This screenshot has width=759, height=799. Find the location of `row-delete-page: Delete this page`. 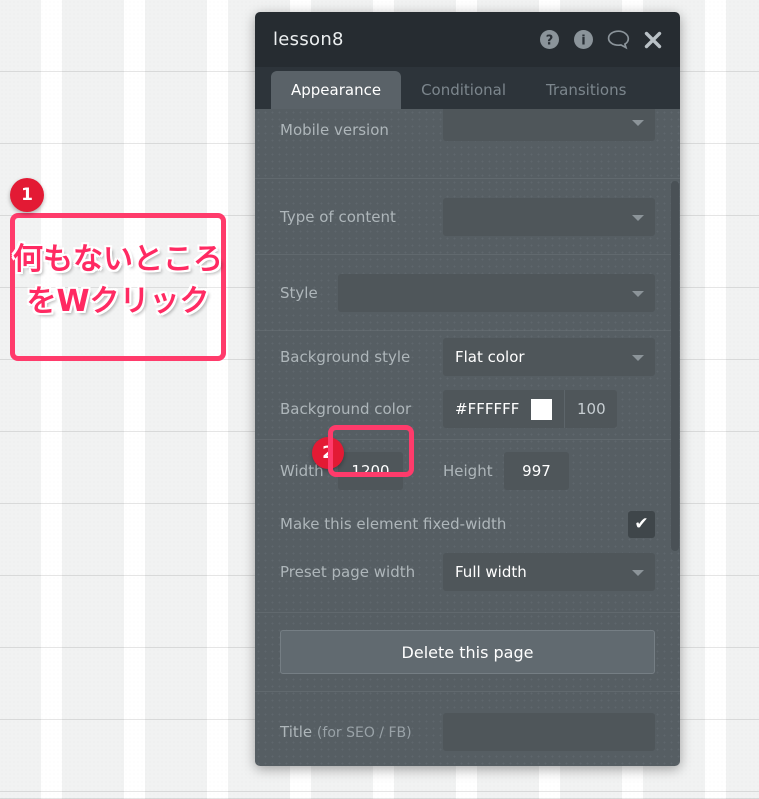

row-delete-page: Delete this page is located at coordinates (467, 652).